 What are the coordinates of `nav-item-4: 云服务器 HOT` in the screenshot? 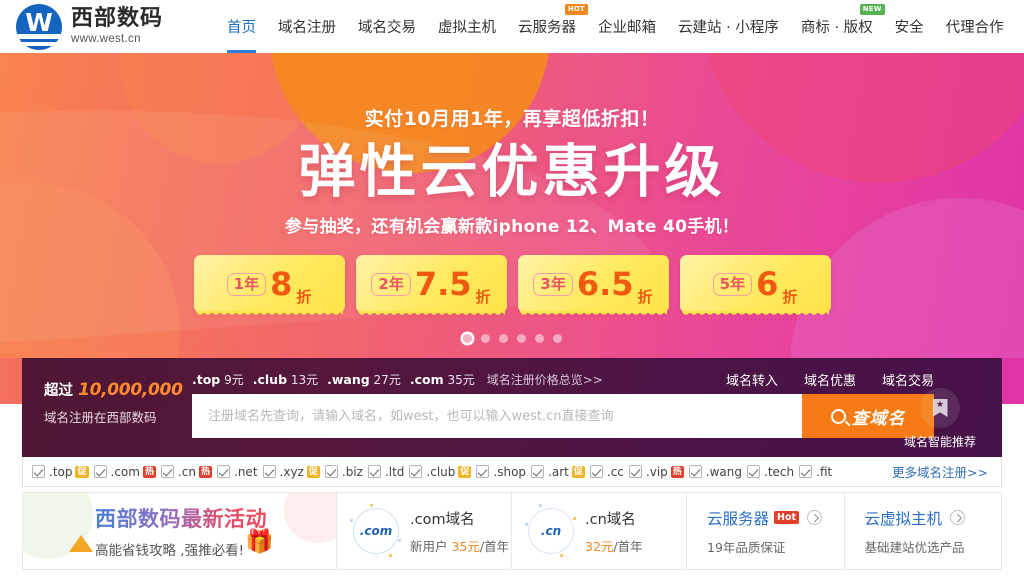 It's located at (548, 26).